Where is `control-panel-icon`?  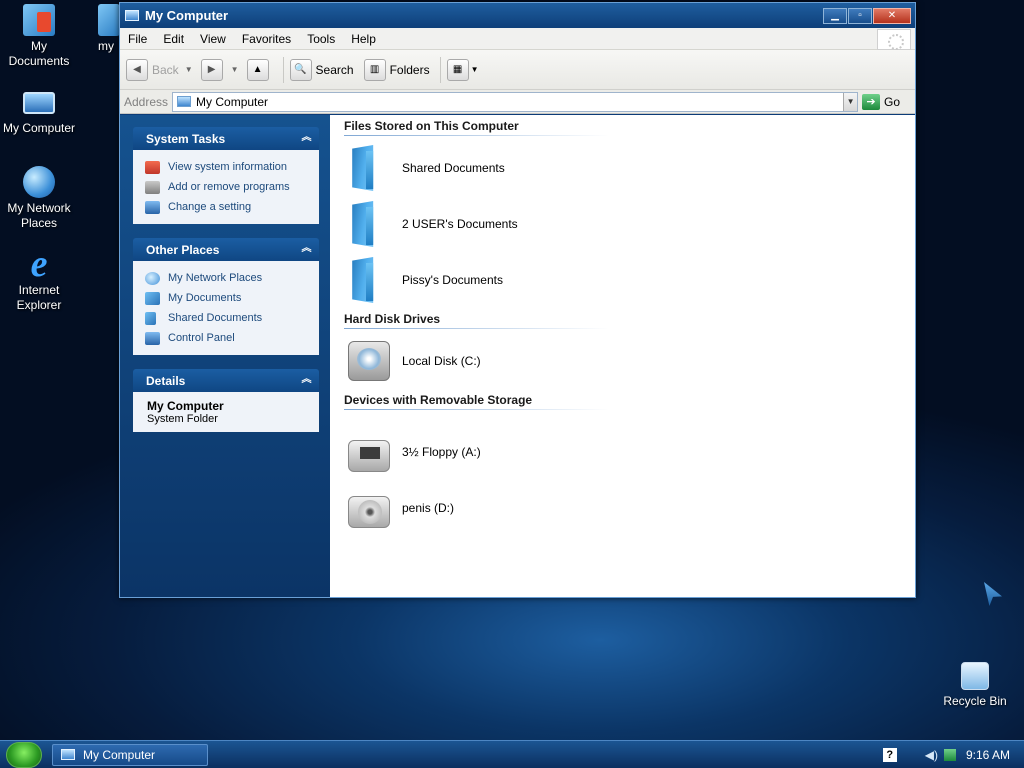
control-panel-icon is located at coordinates (152, 207).